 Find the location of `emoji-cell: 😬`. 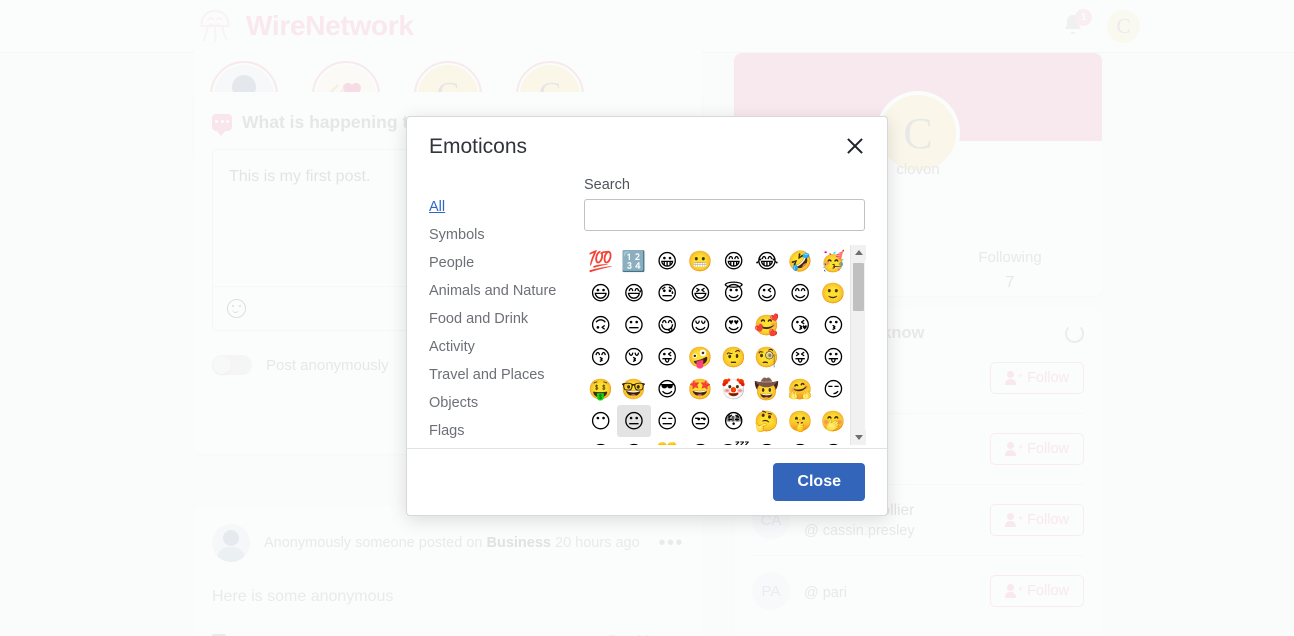

emoji-cell: 😬 is located at coordinates (700, 261).